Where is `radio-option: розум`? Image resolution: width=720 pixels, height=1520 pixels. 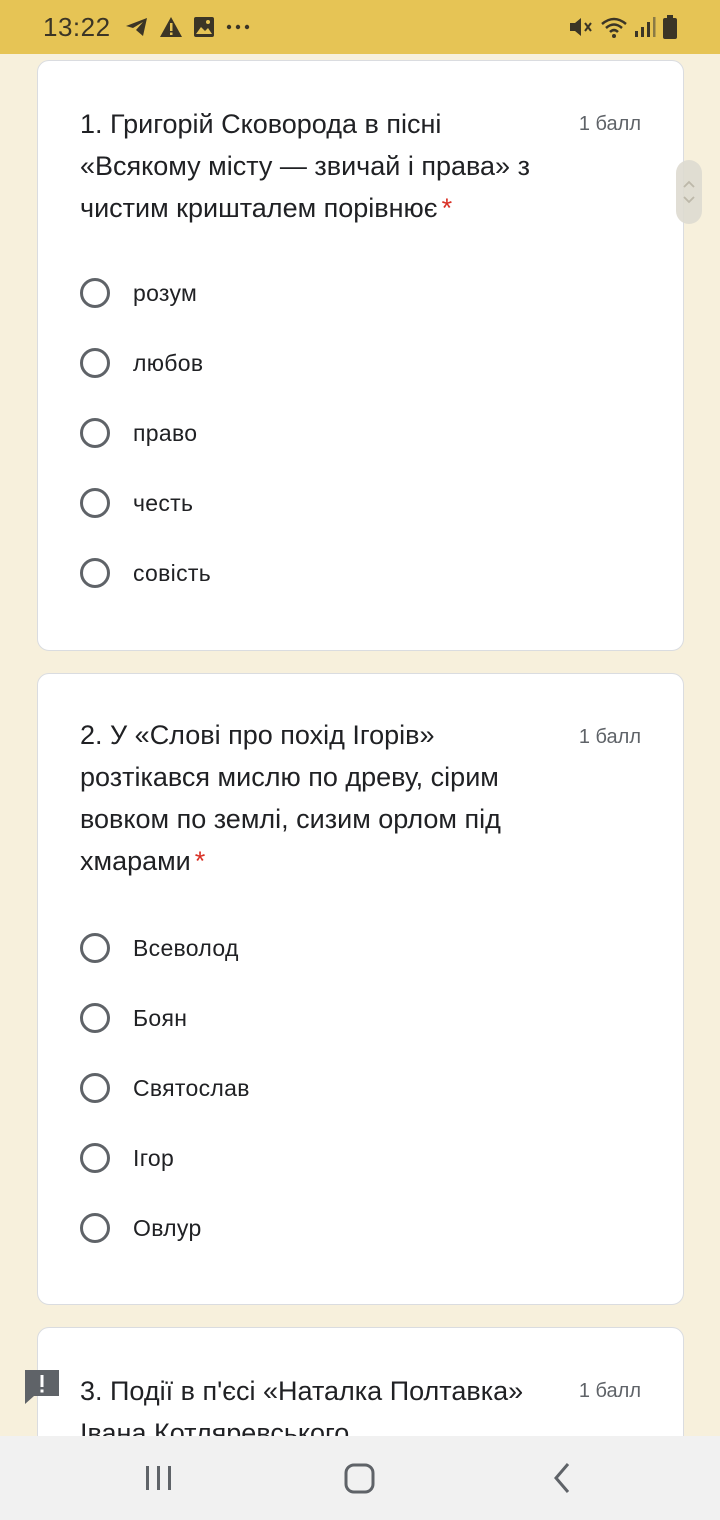 radio-option: розум is located at coordinates (138, 293).